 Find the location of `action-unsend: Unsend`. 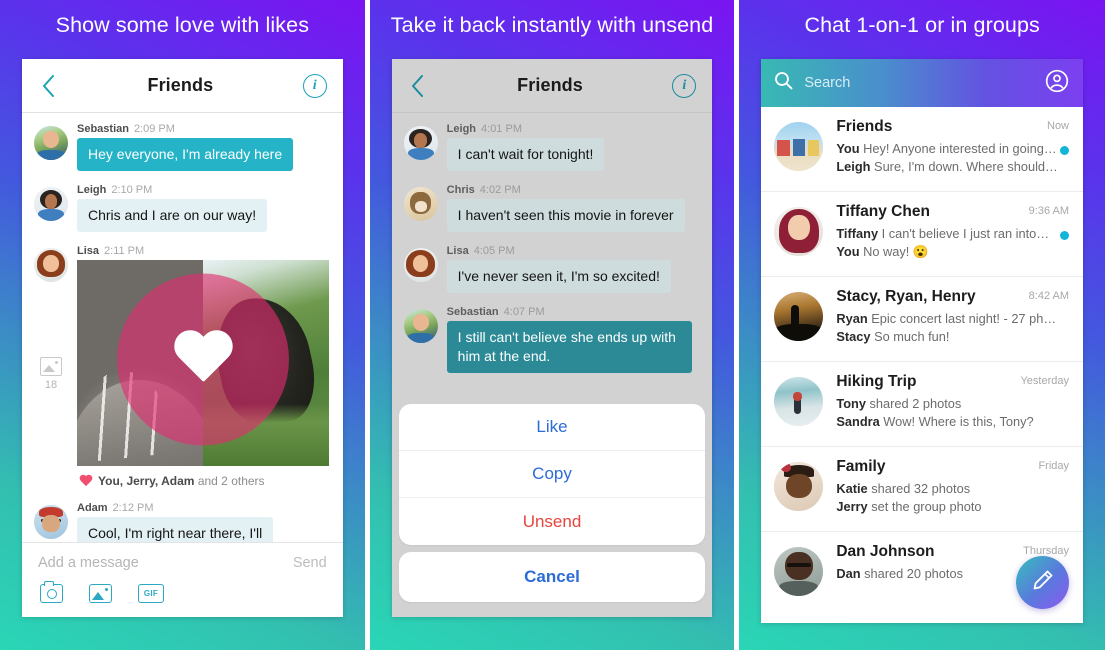

action-unsend: Unsend is located at coordinates (552, 521).